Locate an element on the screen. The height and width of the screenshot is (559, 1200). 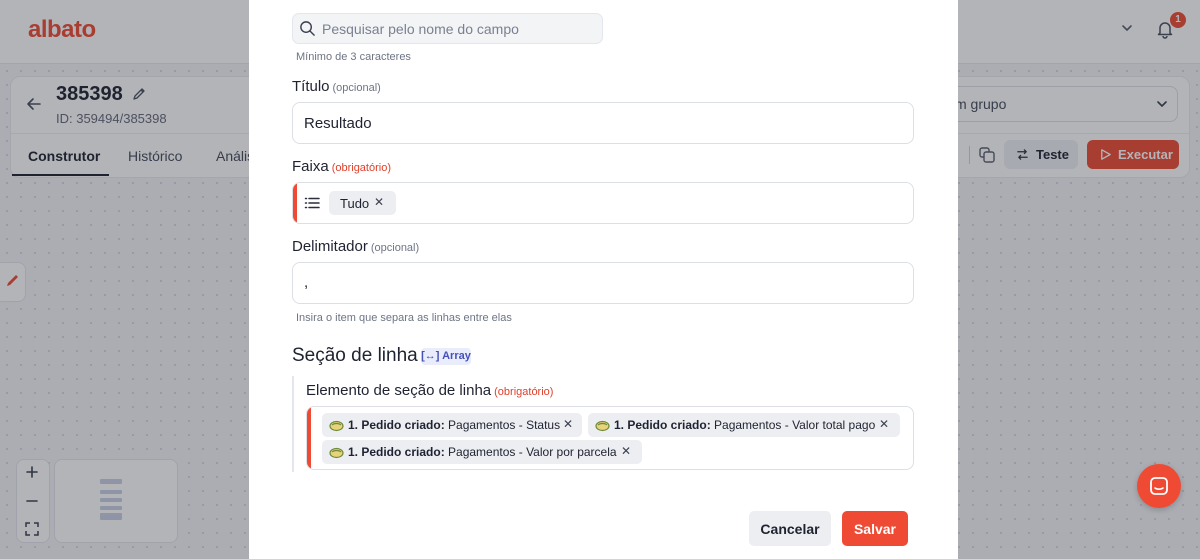
field-chip: 1. Pedido criado: Pagamentos - Status ✕ is located at coordinates (452, 425).